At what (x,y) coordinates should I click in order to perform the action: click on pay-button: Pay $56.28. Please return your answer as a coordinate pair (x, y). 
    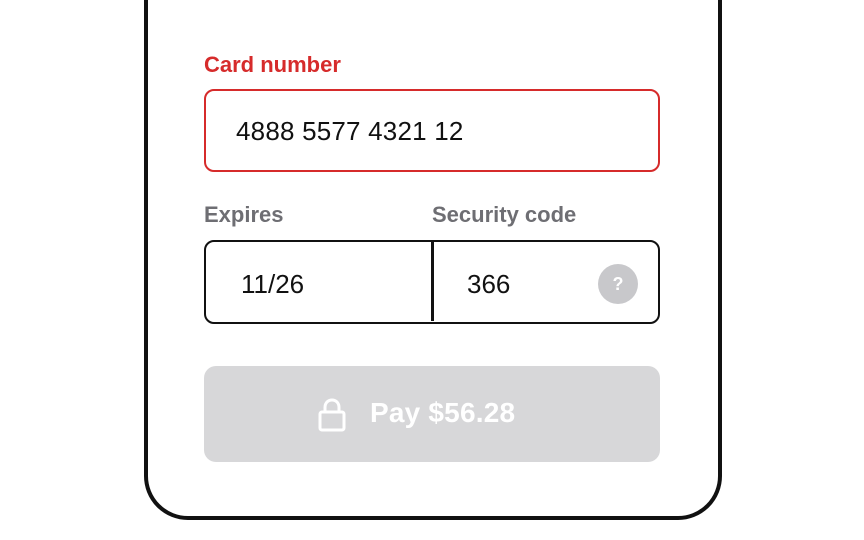
    Looking at the image, I should click on (432, 414).